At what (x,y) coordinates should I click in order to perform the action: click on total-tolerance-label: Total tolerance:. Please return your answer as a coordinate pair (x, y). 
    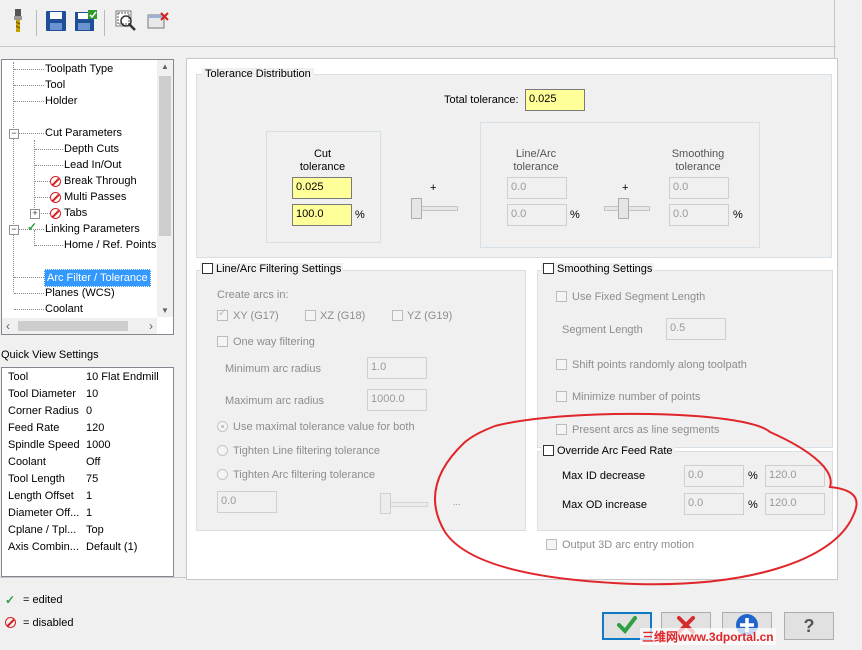
    Looking at the image, I should click on (481, 100).